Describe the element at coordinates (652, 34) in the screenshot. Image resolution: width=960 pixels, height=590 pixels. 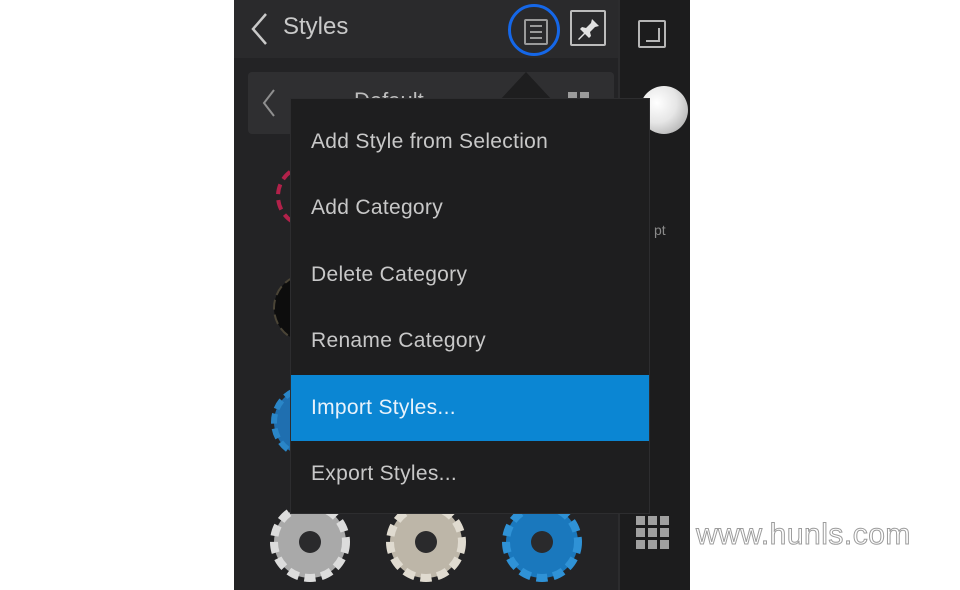
I see `expand-icon` at that location.